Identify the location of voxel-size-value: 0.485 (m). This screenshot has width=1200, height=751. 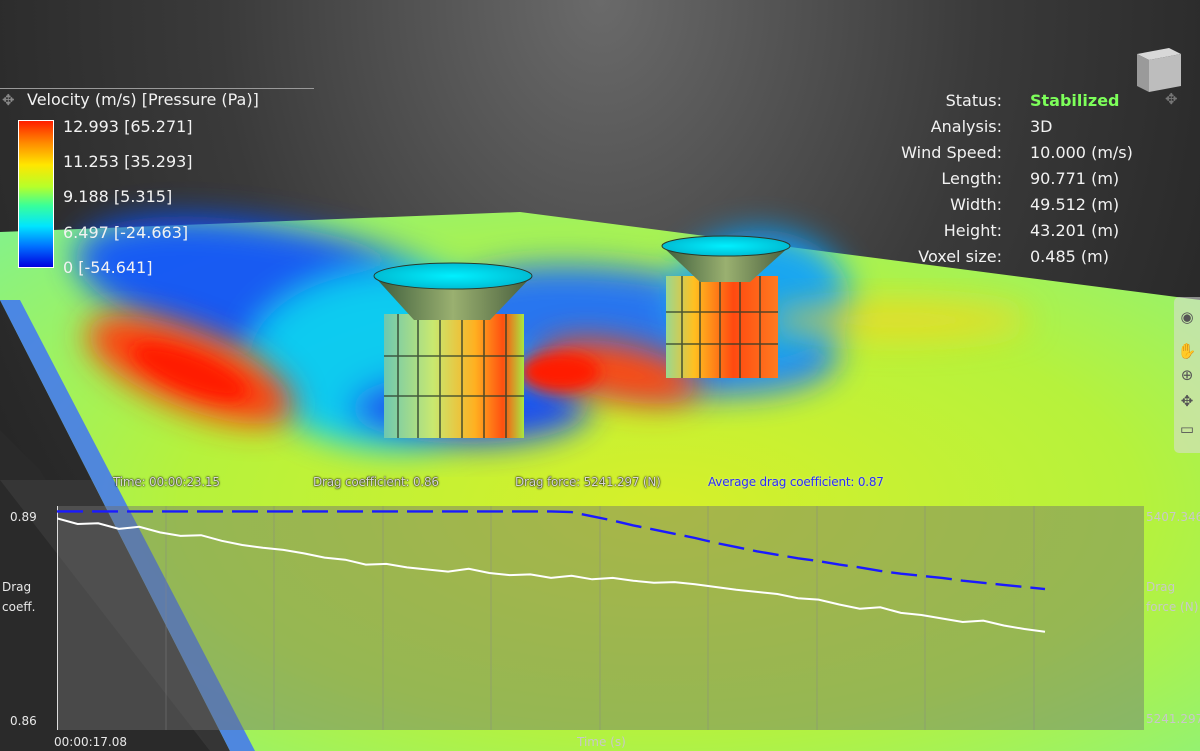
(1069, 256).